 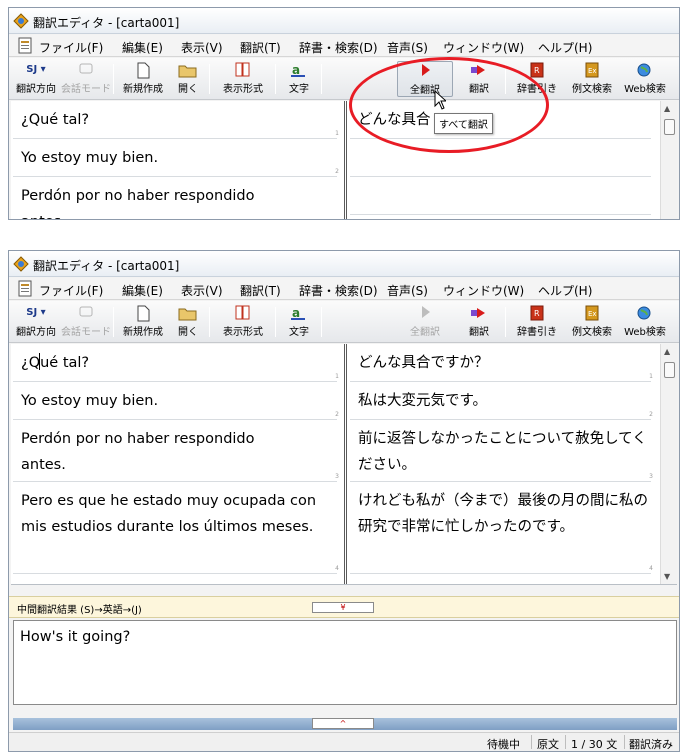 What do you see at coordinates (187, 71) in the screenshot?
I see `folder-open-icon` at bounding box center [187, 71].